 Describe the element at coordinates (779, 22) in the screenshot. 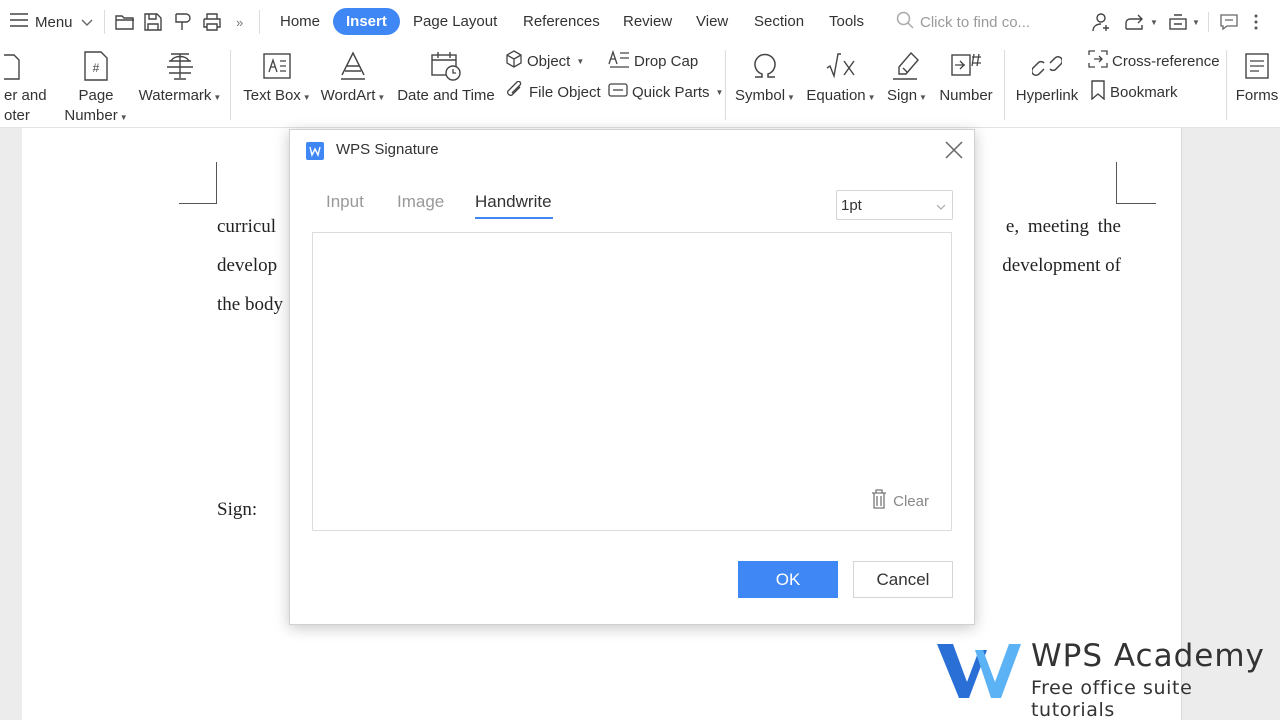

I see `tab-section: Section` at that location.